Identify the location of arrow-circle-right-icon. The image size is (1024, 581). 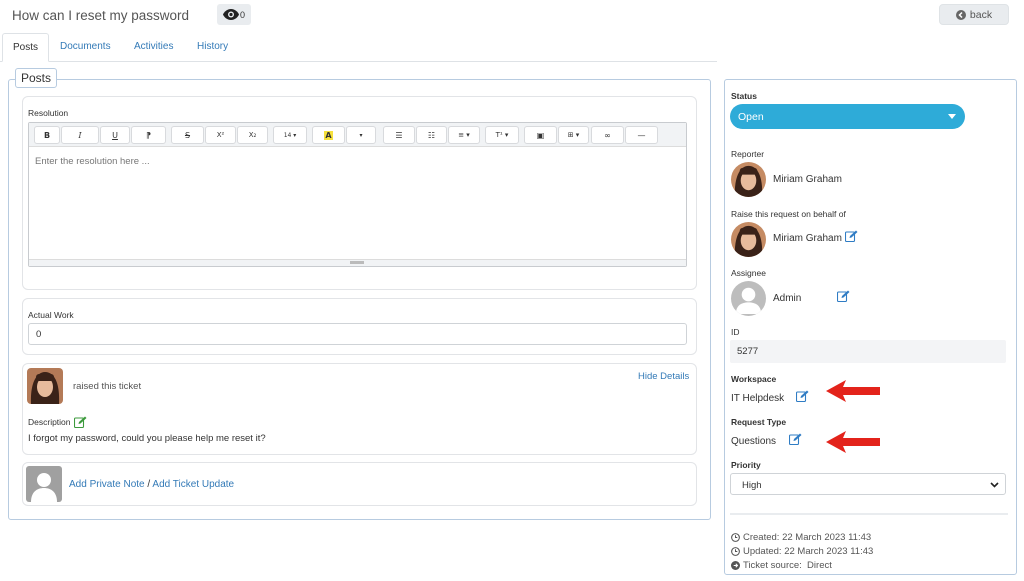
(735, 565).